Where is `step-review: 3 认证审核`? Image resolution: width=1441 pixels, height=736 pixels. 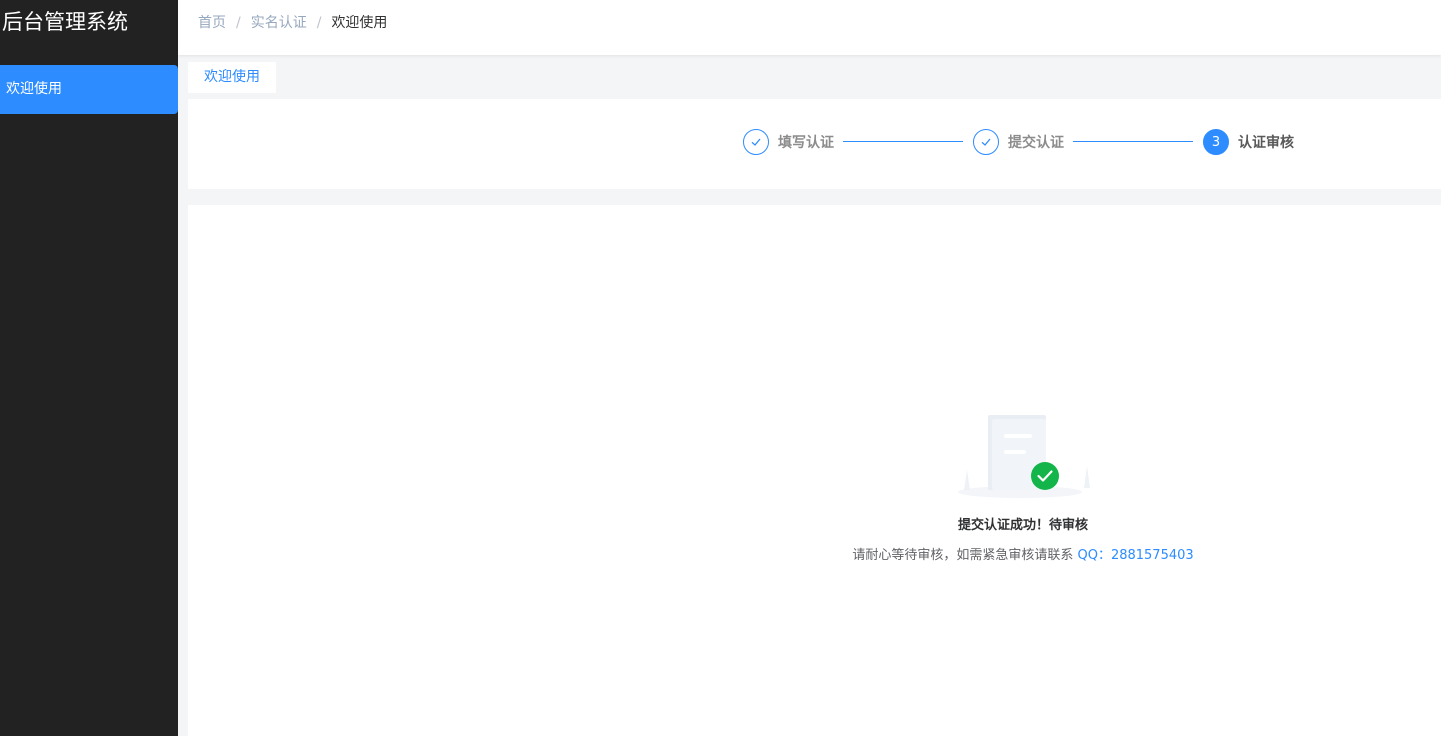
step-review: 3 认证审核 is located at coordinates (1248, 142).